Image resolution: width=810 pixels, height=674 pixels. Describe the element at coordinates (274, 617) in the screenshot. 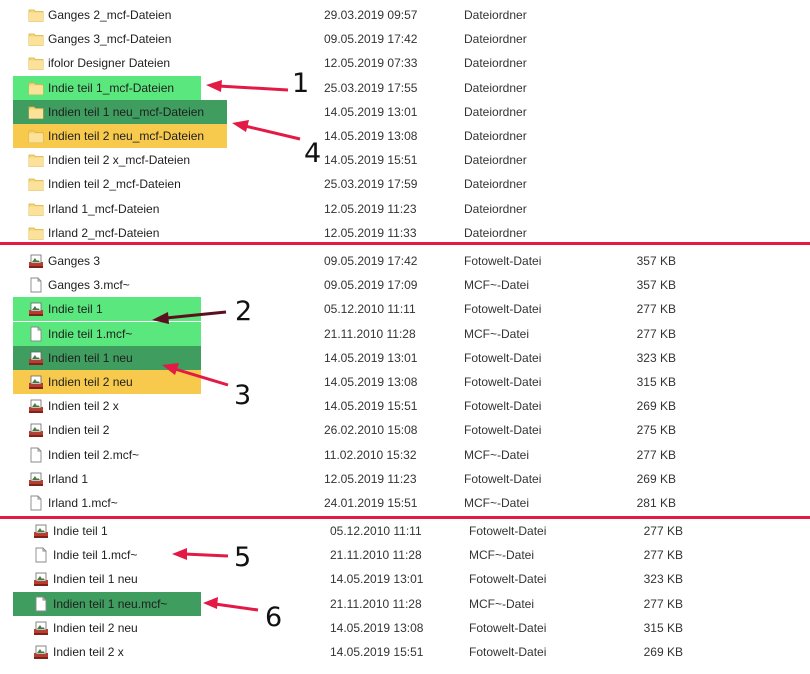

I see `annotation-number: 6` at that location.